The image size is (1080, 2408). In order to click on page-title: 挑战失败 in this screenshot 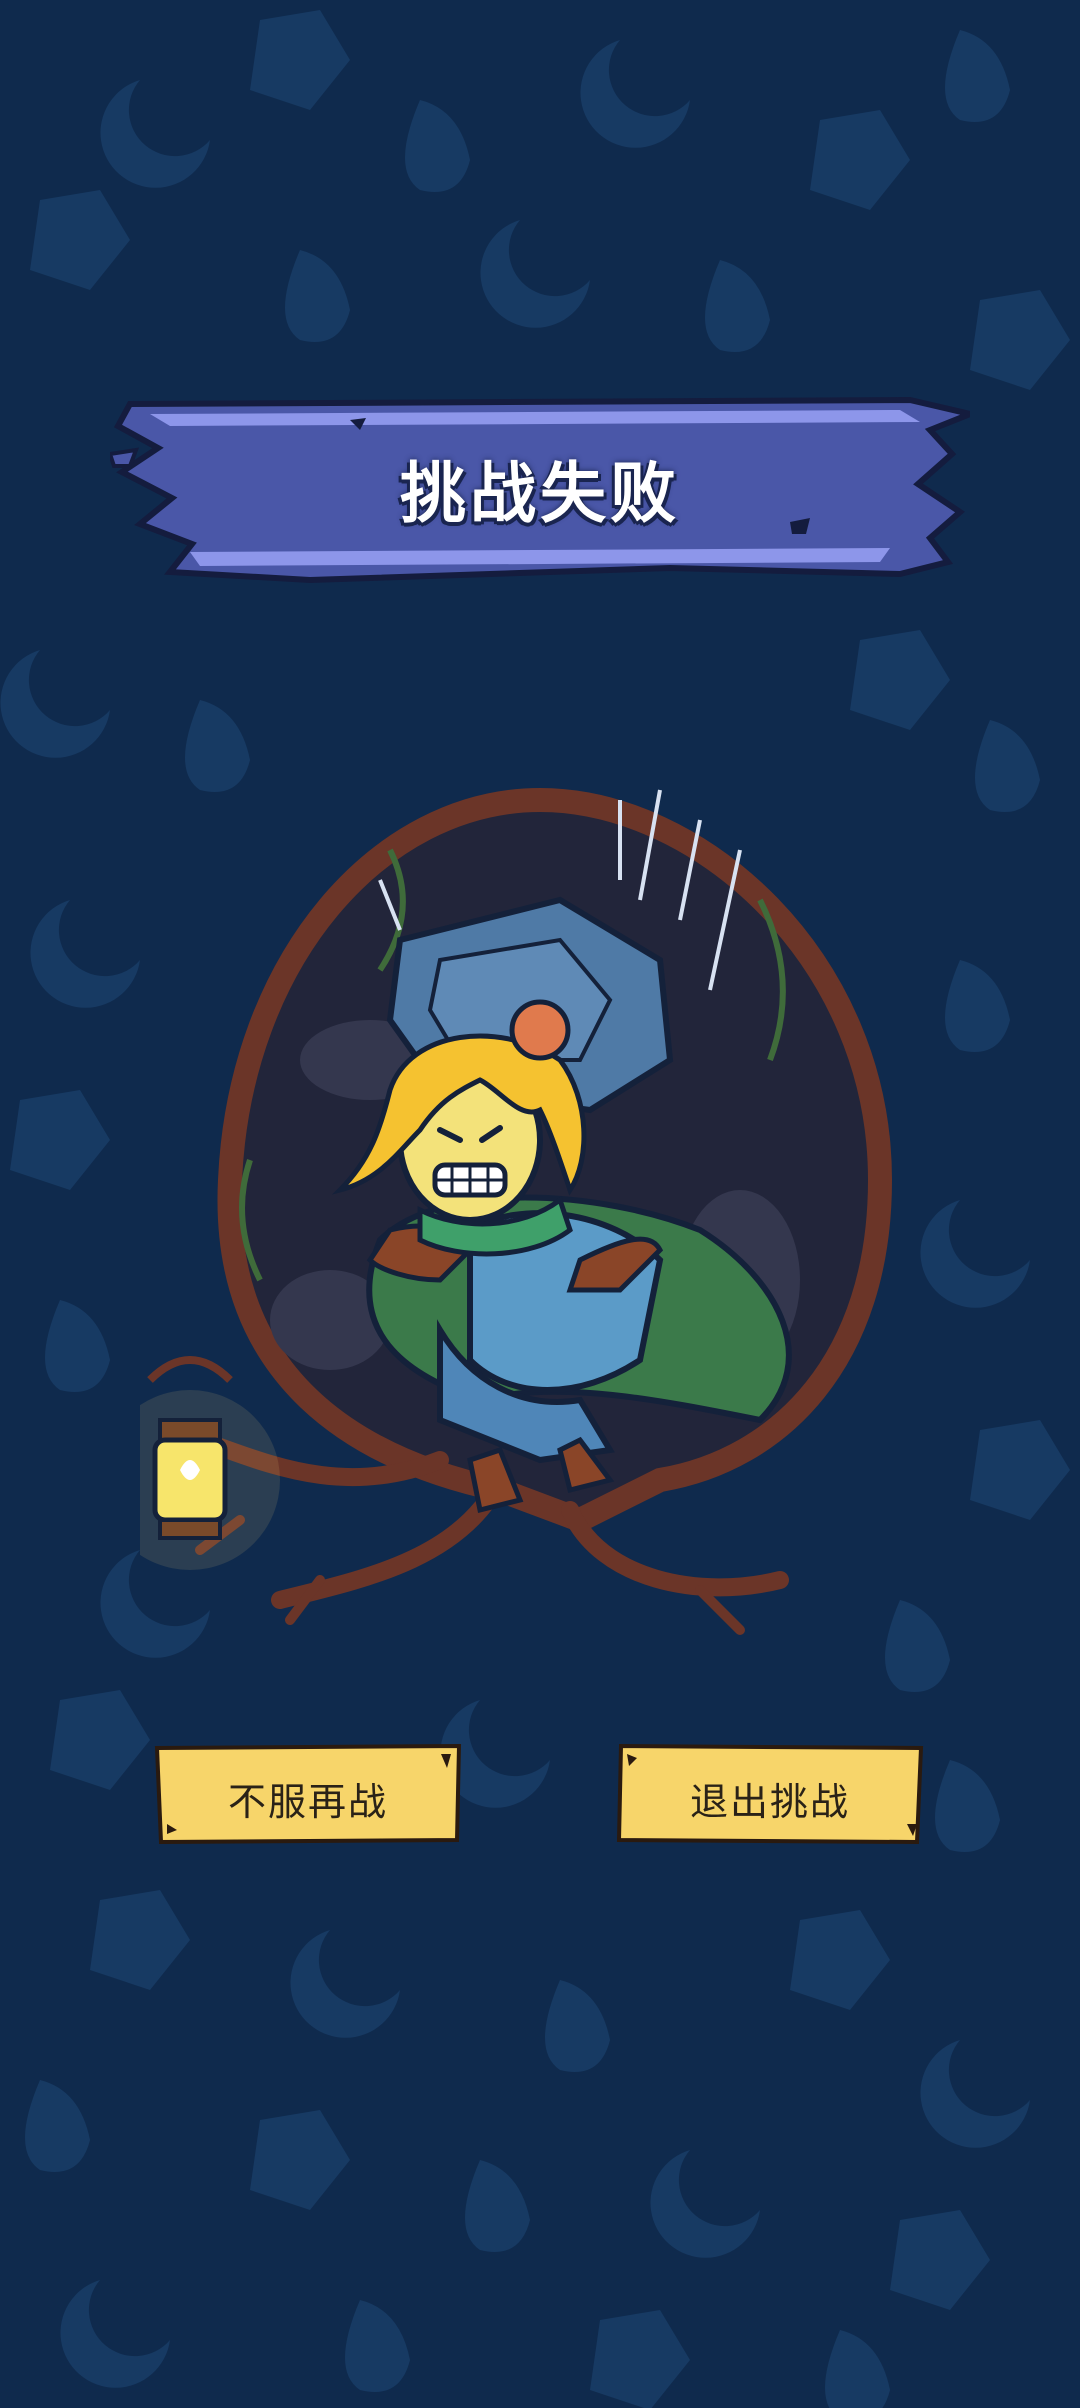, I will do `click(540, 493)`.